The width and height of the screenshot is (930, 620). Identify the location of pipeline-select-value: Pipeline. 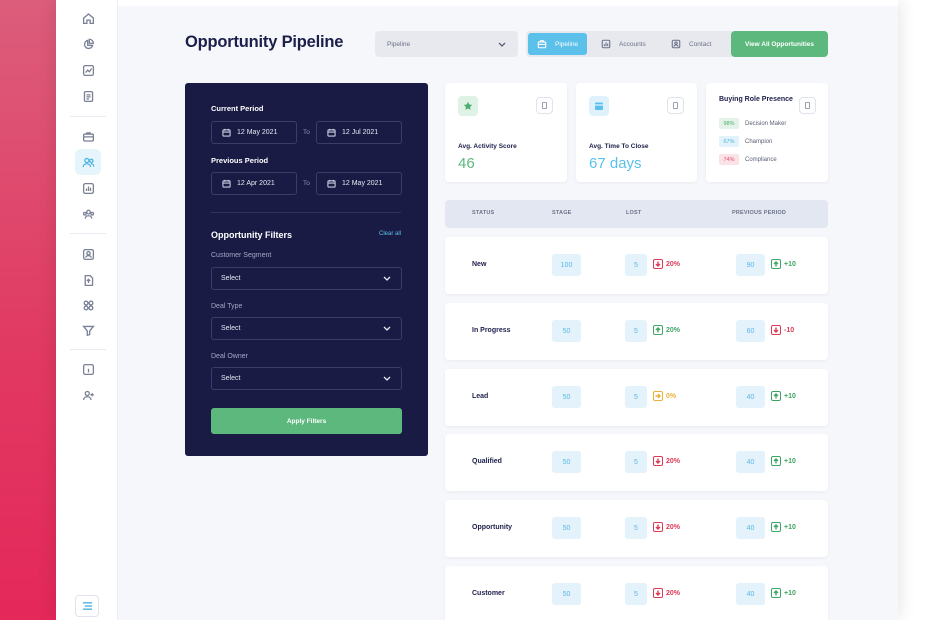
(399, 44).